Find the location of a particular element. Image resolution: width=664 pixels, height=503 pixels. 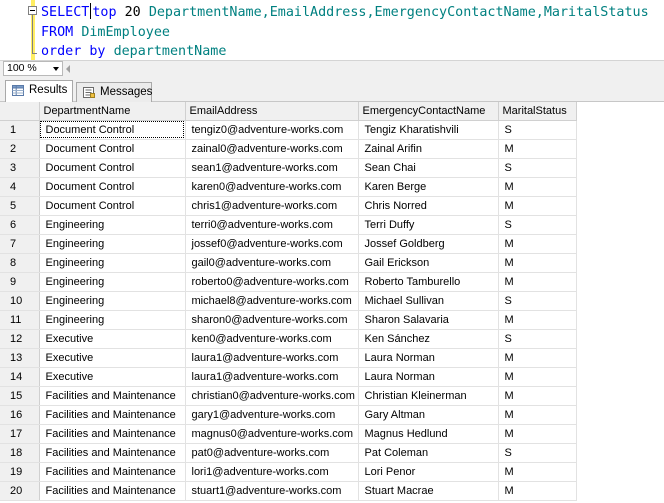

collapse-icon is located at coordinates (32, 10).